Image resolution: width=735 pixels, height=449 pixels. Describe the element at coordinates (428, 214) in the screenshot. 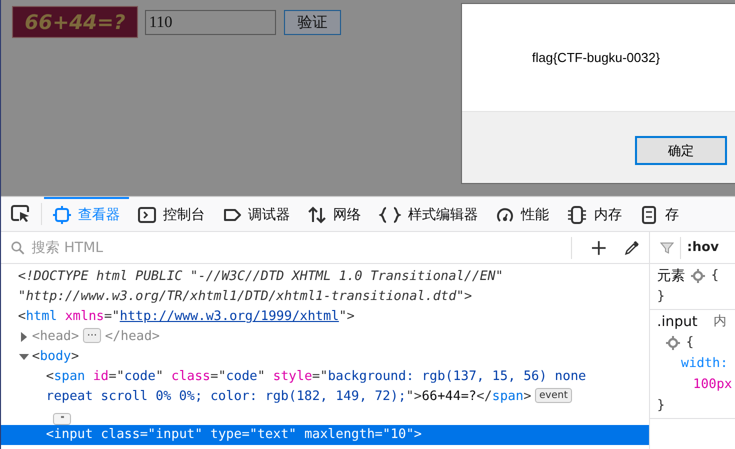

I see `devtools-tab: 样式编辑器` at that location.